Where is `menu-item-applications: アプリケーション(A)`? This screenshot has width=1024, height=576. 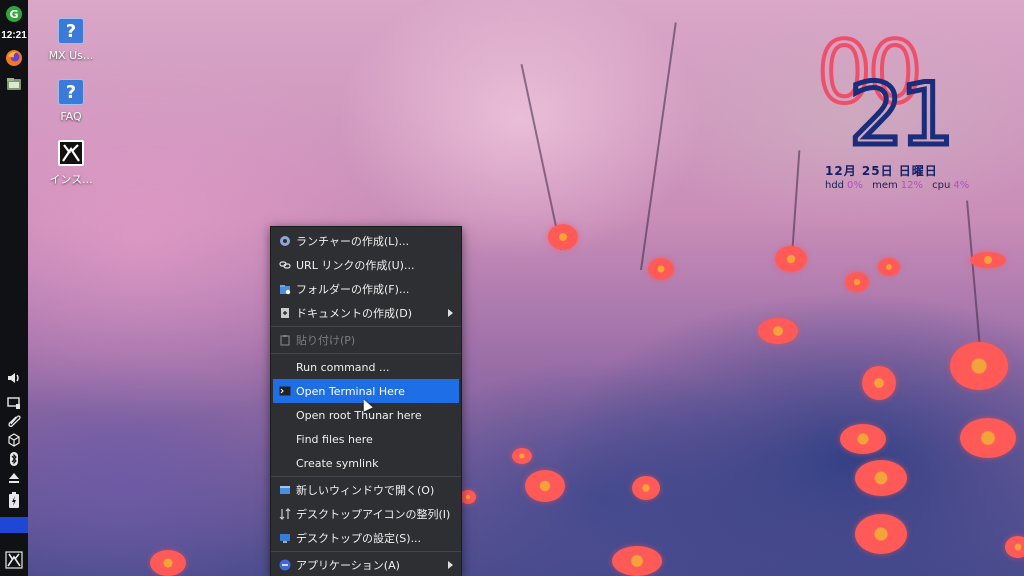 menu-item-applications: アプリケーション(A) is located at coordinates (366, 564).